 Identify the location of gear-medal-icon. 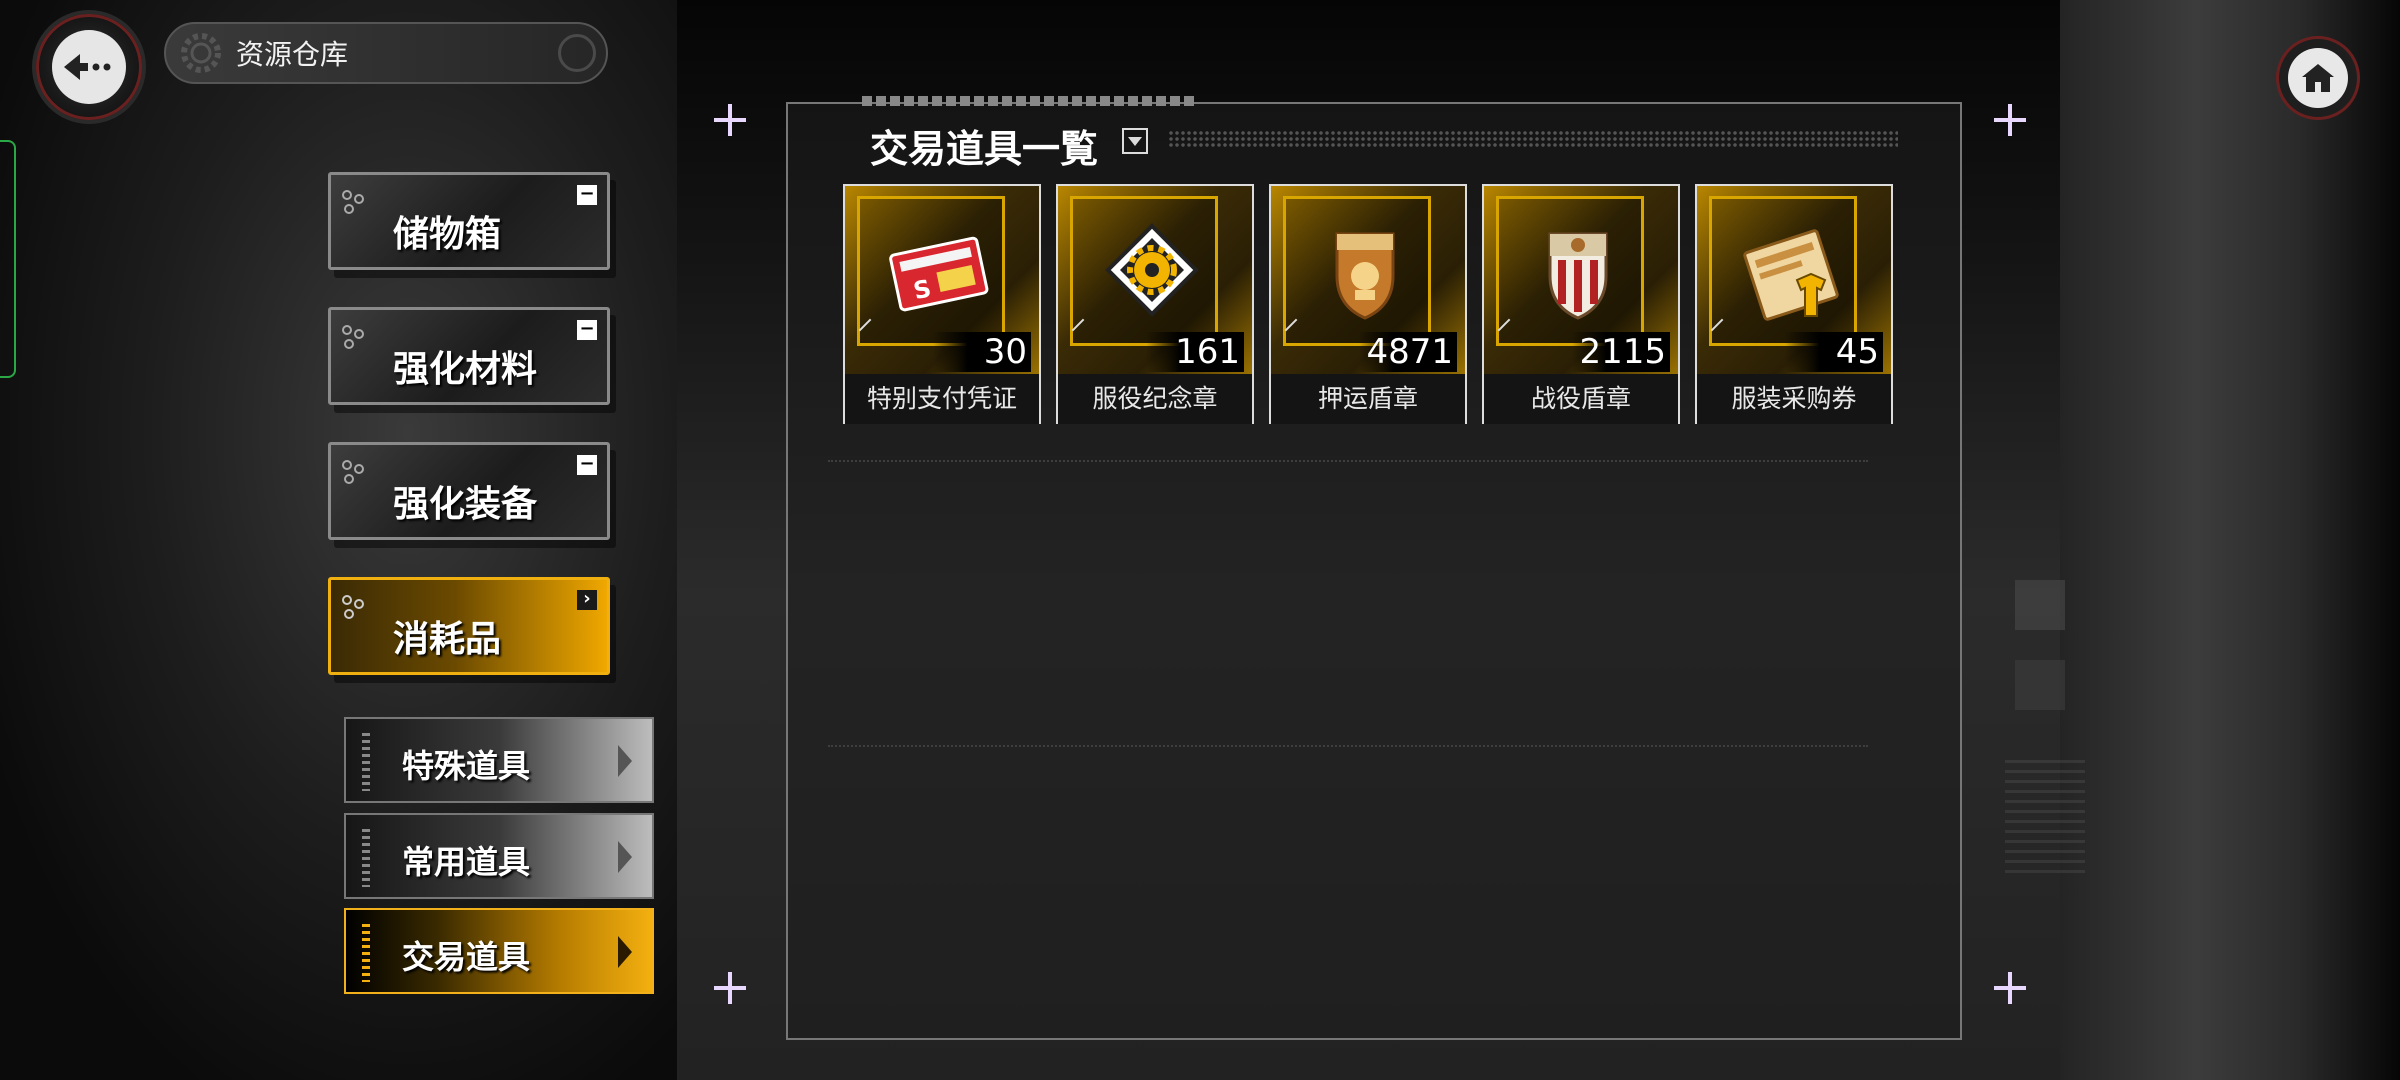
(1152, 270).